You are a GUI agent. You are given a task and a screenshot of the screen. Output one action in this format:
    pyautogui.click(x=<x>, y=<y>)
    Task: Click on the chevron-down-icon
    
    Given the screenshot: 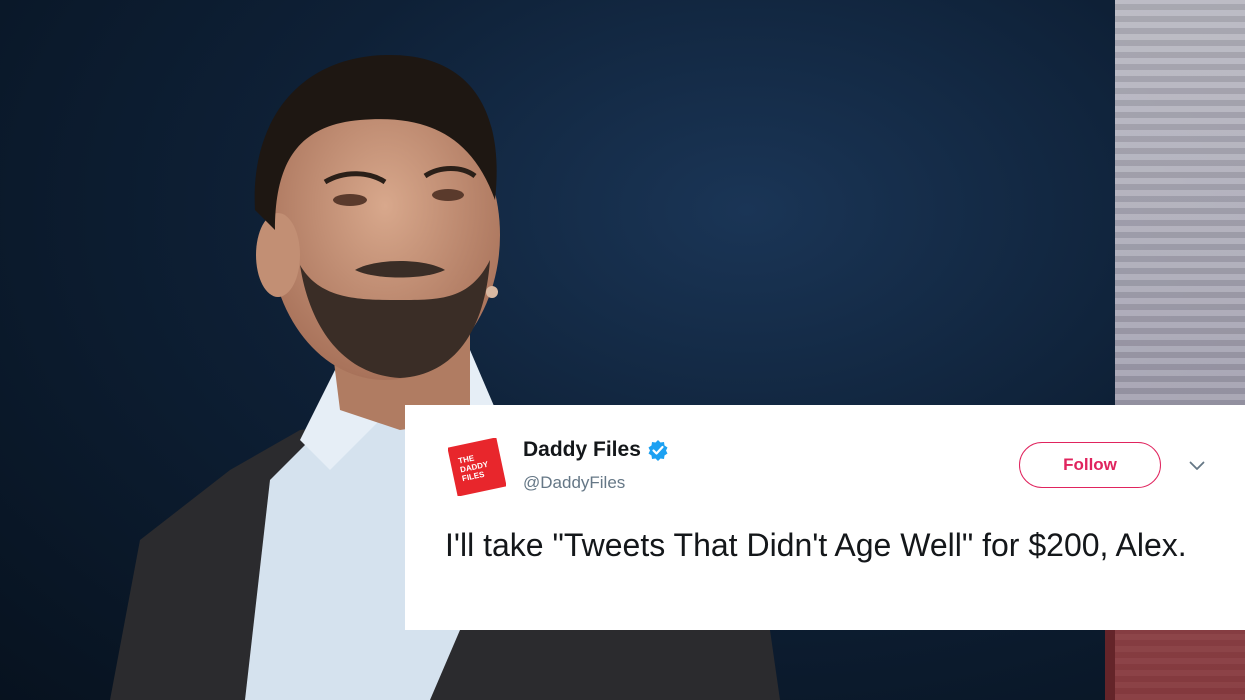 What is the action you would take?
    pyautogui.click(x=1197, y=466)
    